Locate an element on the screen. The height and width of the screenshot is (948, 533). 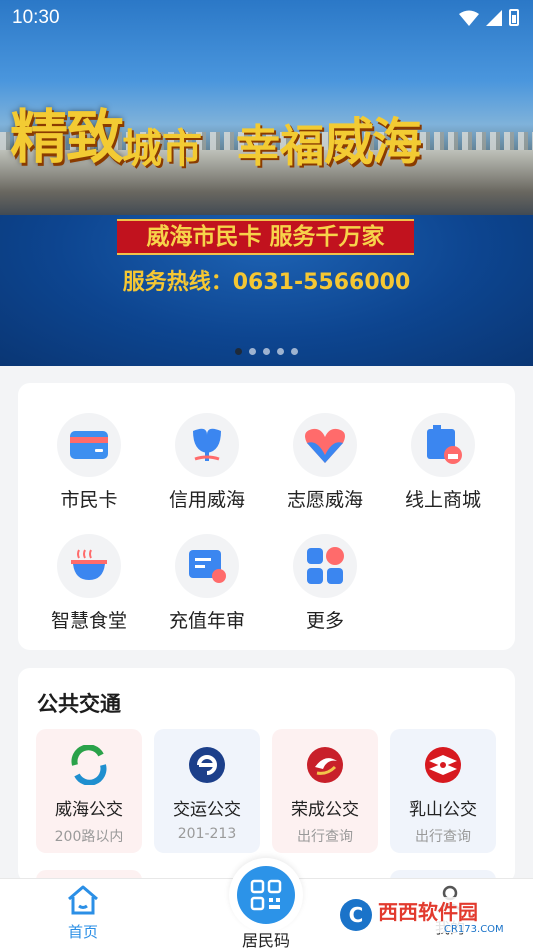
watermark-logo: C 西西软件园 CR173.COM is located at coordinates (426, 916).